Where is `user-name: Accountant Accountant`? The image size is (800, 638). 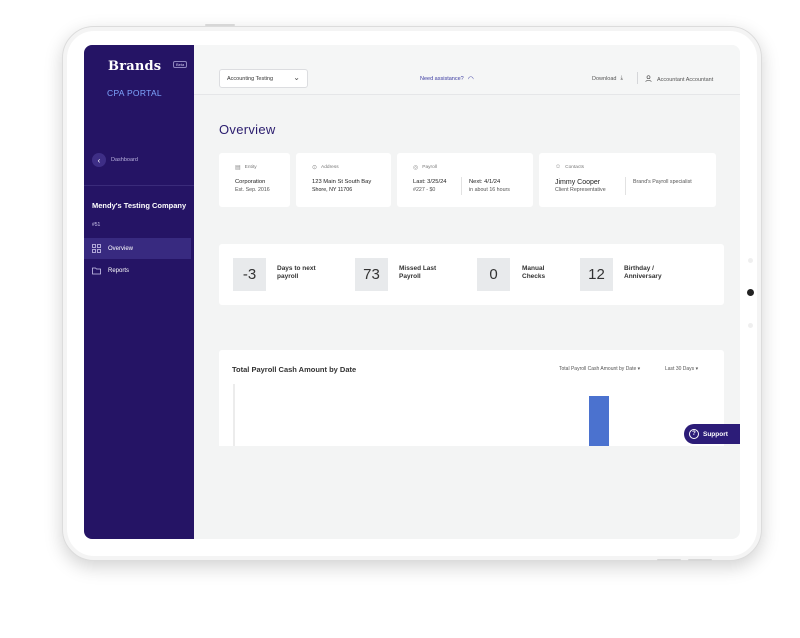
user-name: Accountant Accountant is located at coordinates (685, 79).